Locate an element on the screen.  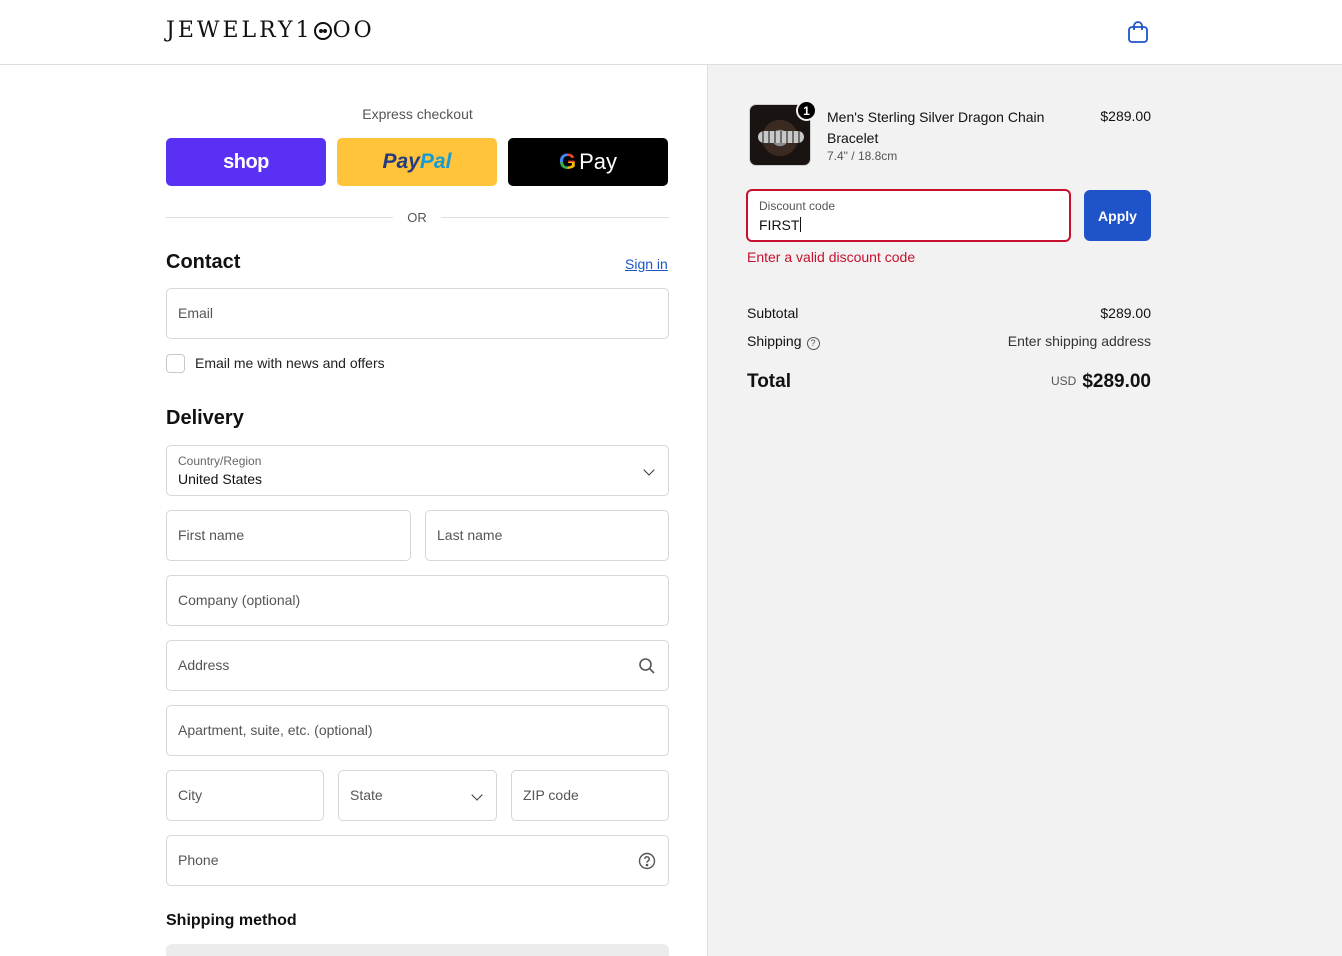
company-field: Company (optional) is located at coordinates (417, 600).